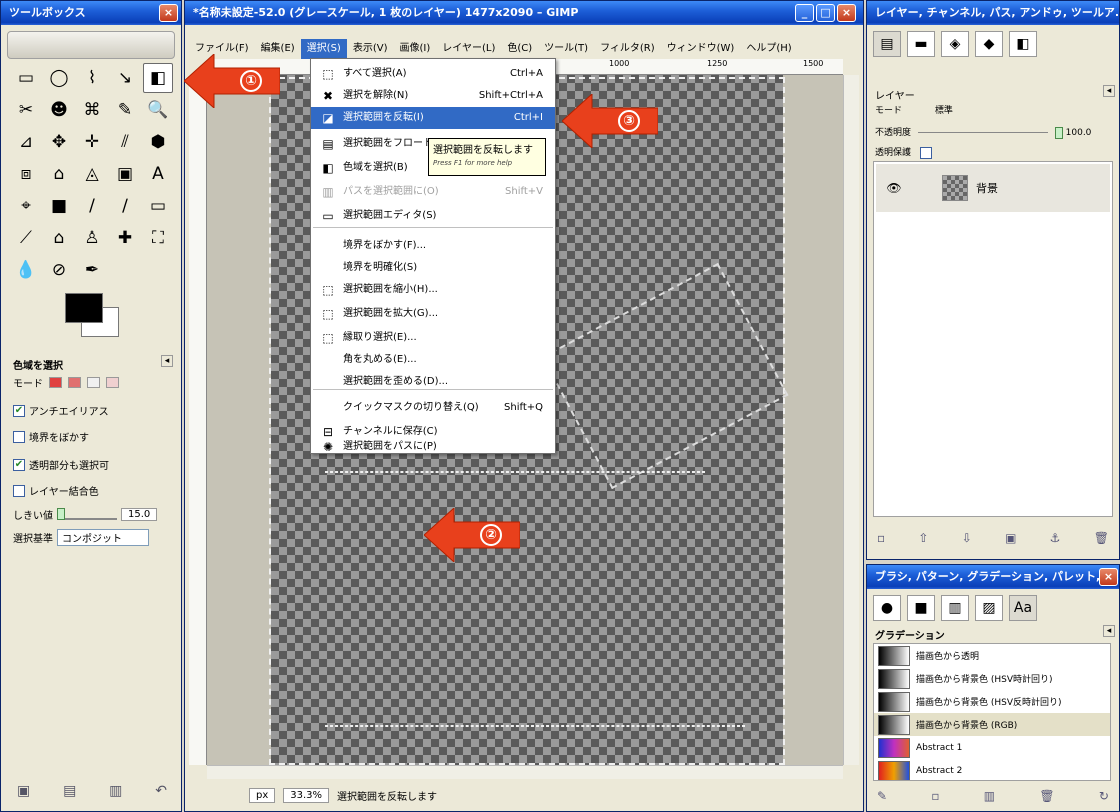 Image resolution: width=1120 pixels, height=812 pixels. I want to click on gradients-panel-menu-icon: ◂, so click(1109, 631).